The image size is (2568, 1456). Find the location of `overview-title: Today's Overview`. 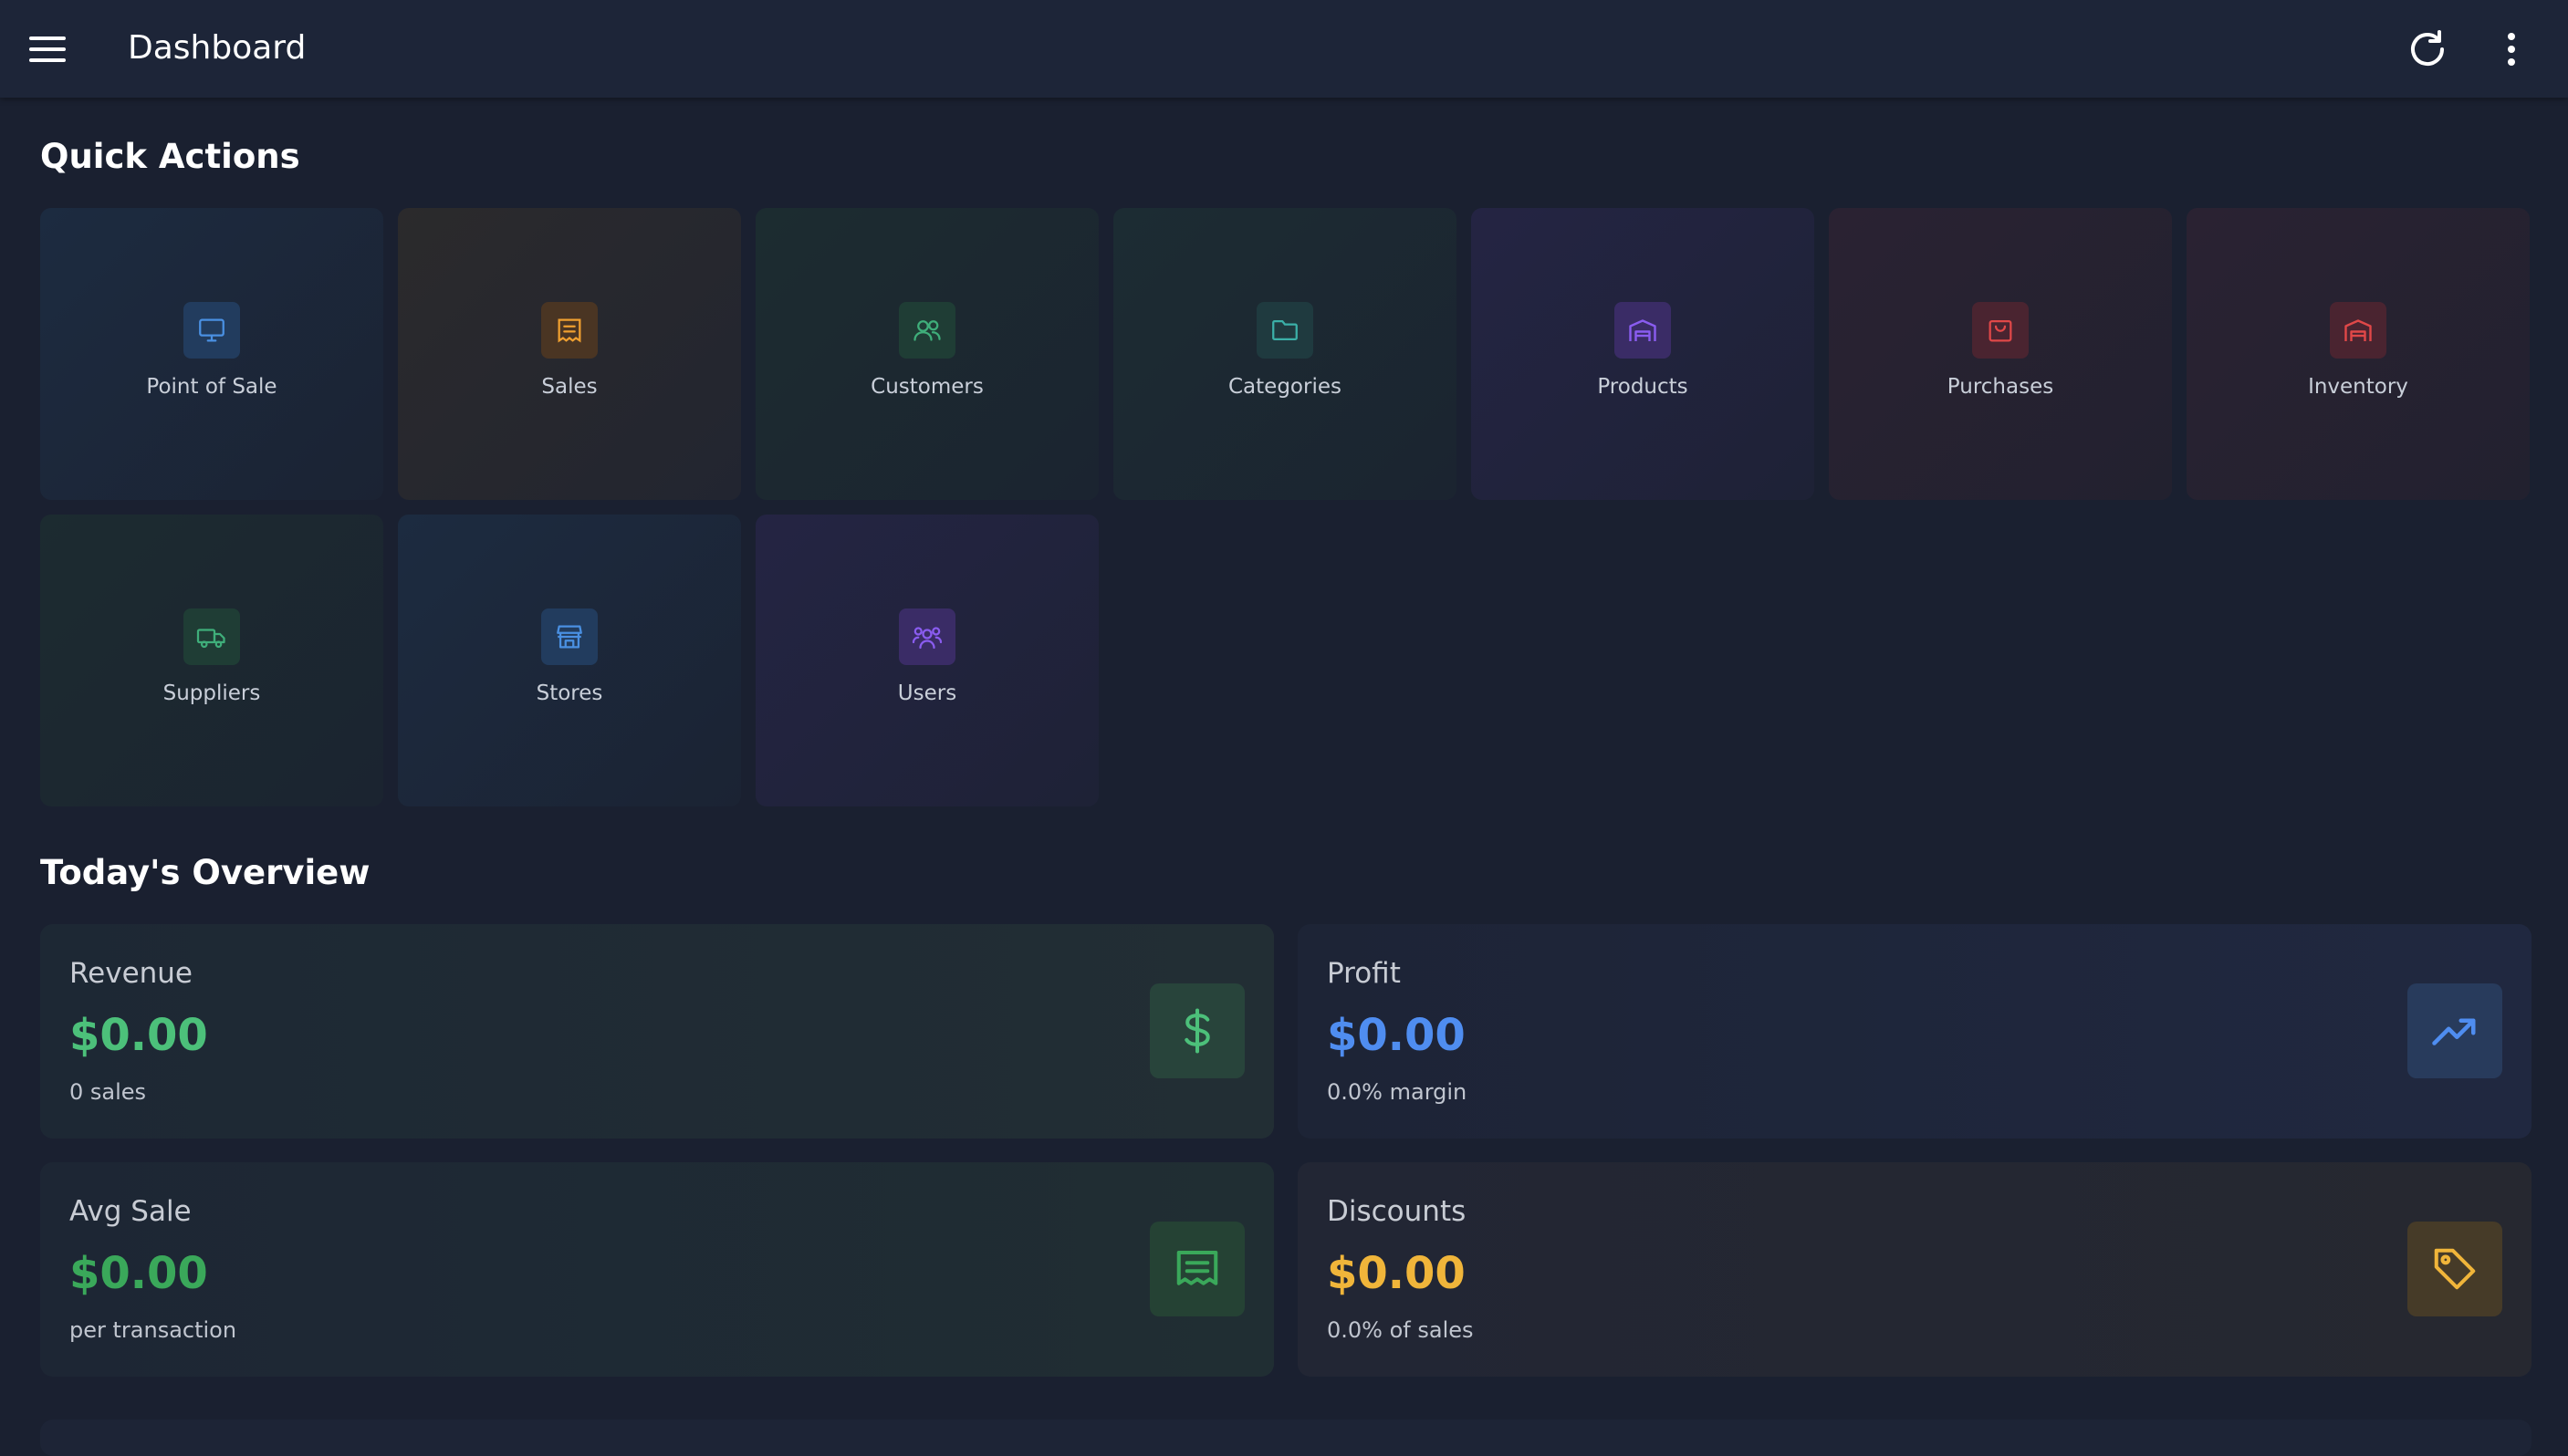

overview-title: Today's Overview is located at coordinates (205, 872).